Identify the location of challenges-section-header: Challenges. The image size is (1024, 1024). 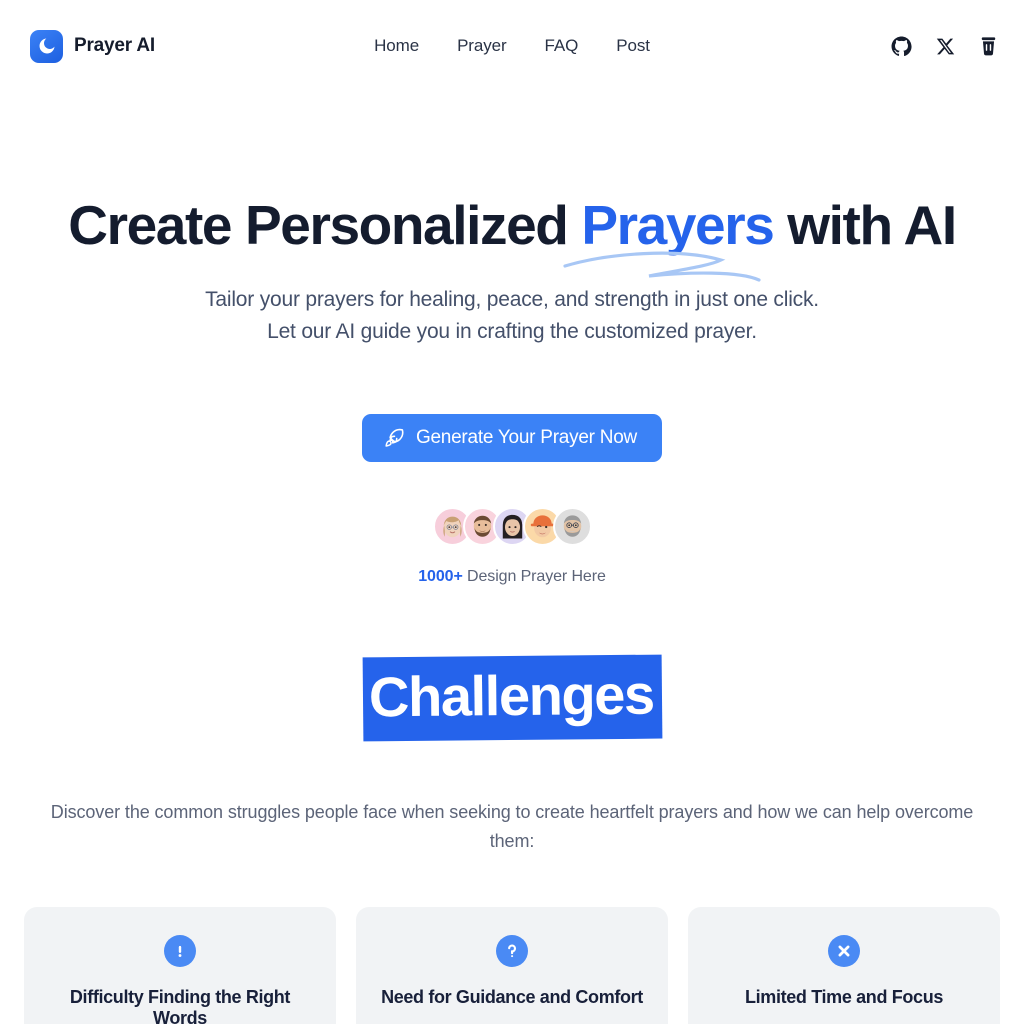
(512, 698).